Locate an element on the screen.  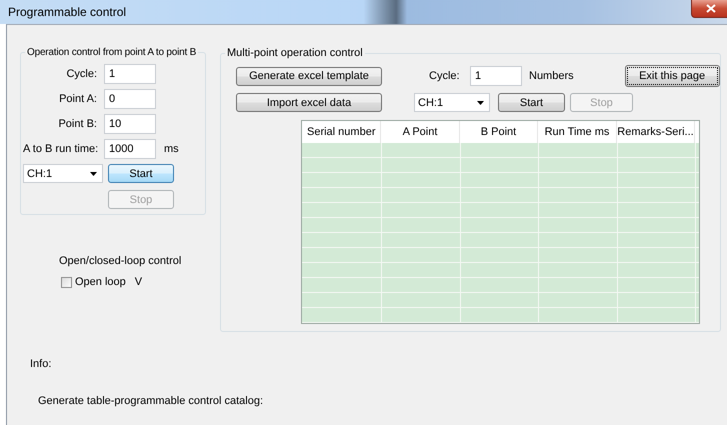
close-icon is located at coordinates (711, 8).